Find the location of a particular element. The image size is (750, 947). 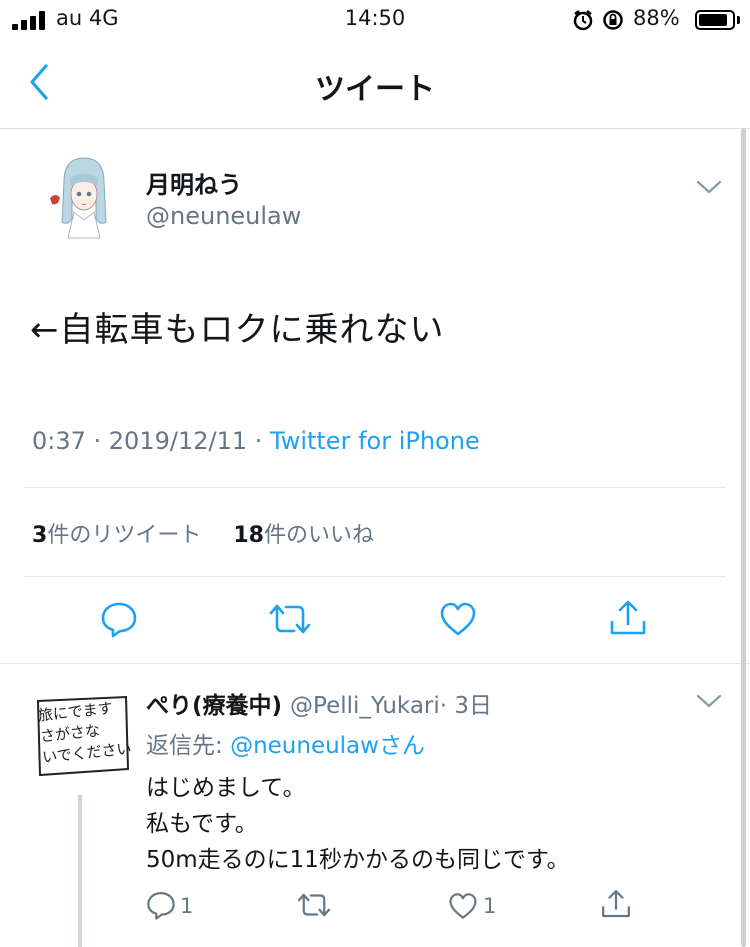

tweet-author-handle: @neuneulaw is located at coordinates (223, 216).